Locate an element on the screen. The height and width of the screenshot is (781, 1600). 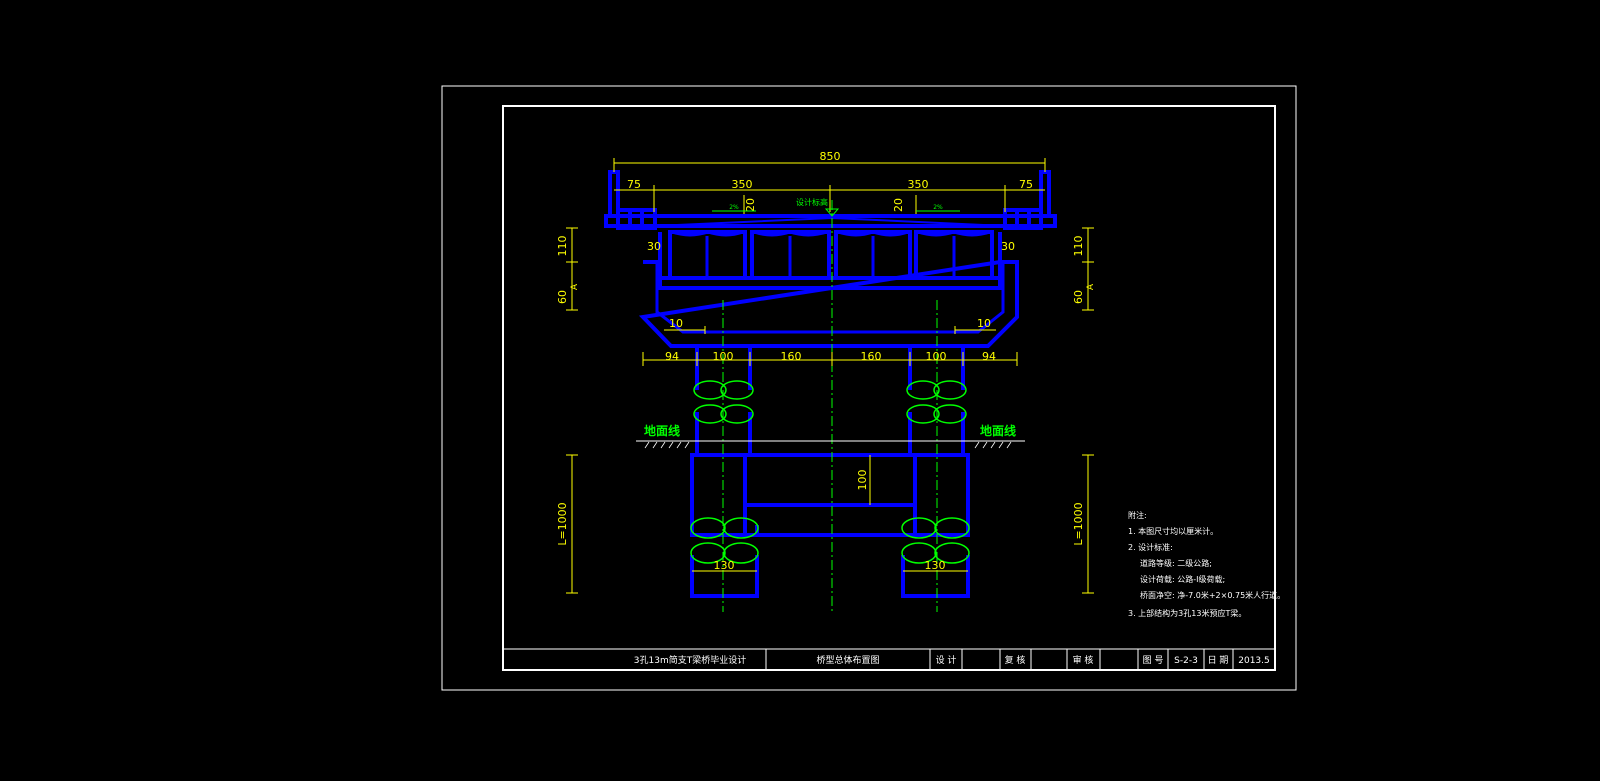
design-label: 设 计 is located at coordinates (946, 660).